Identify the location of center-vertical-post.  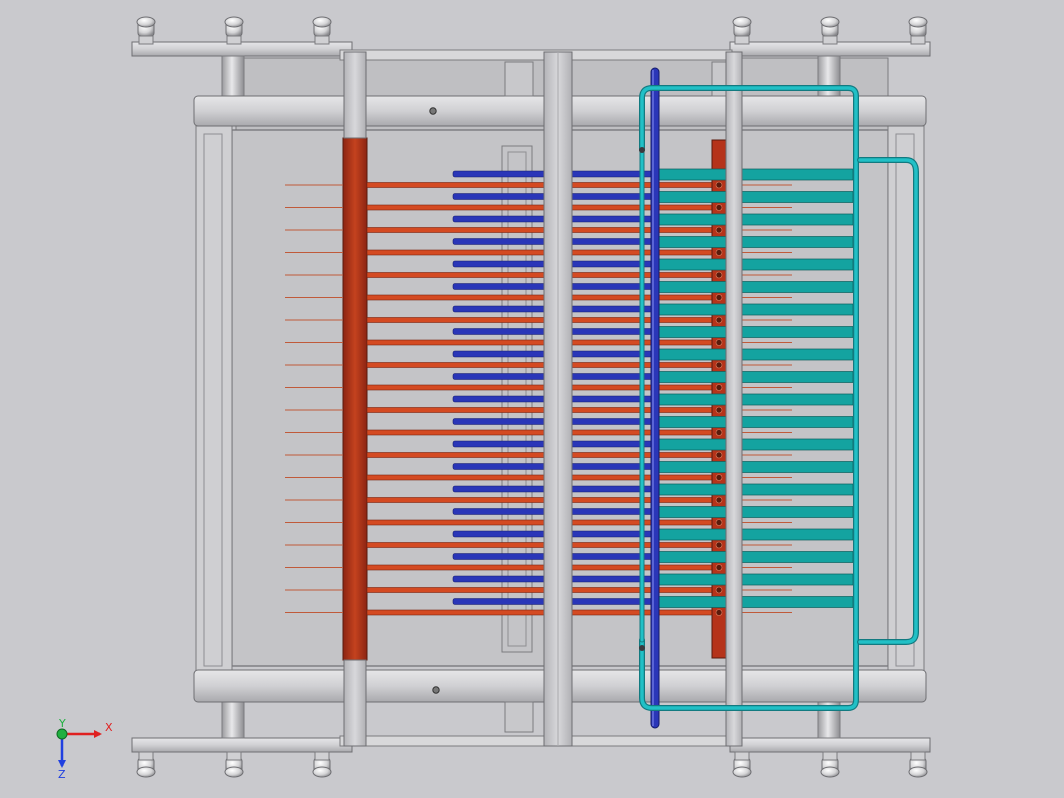
(558, 399).